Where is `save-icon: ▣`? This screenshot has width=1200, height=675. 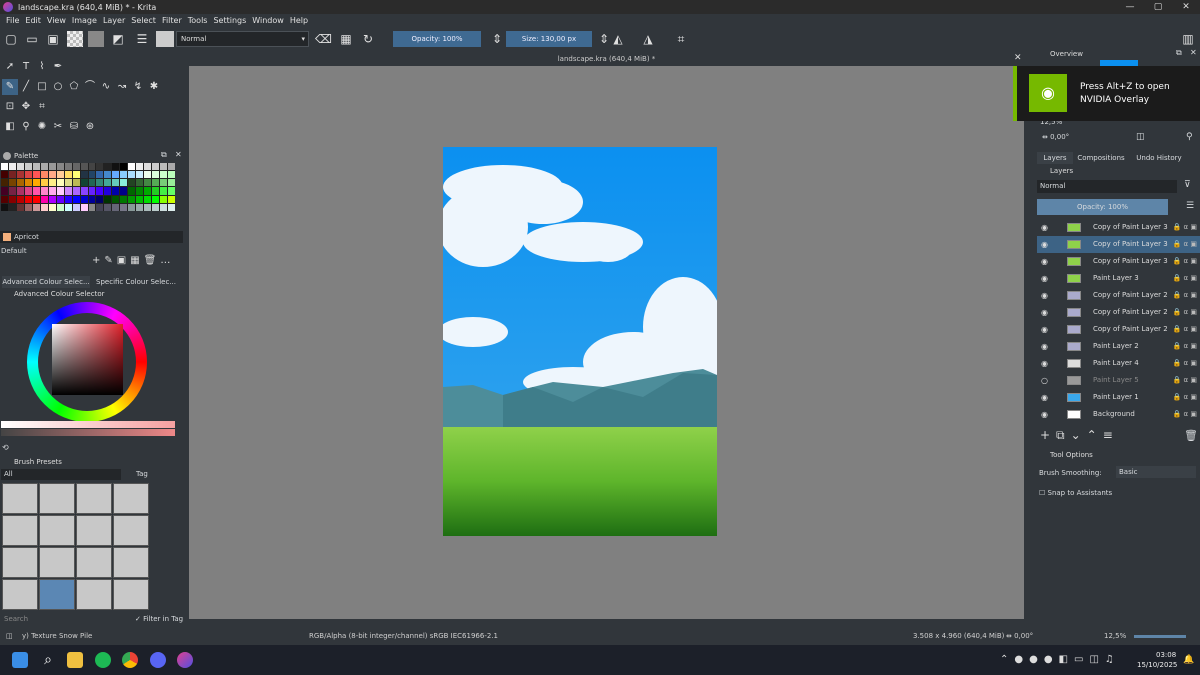 save-icon: ▣ is located at coordinates (53, 39).